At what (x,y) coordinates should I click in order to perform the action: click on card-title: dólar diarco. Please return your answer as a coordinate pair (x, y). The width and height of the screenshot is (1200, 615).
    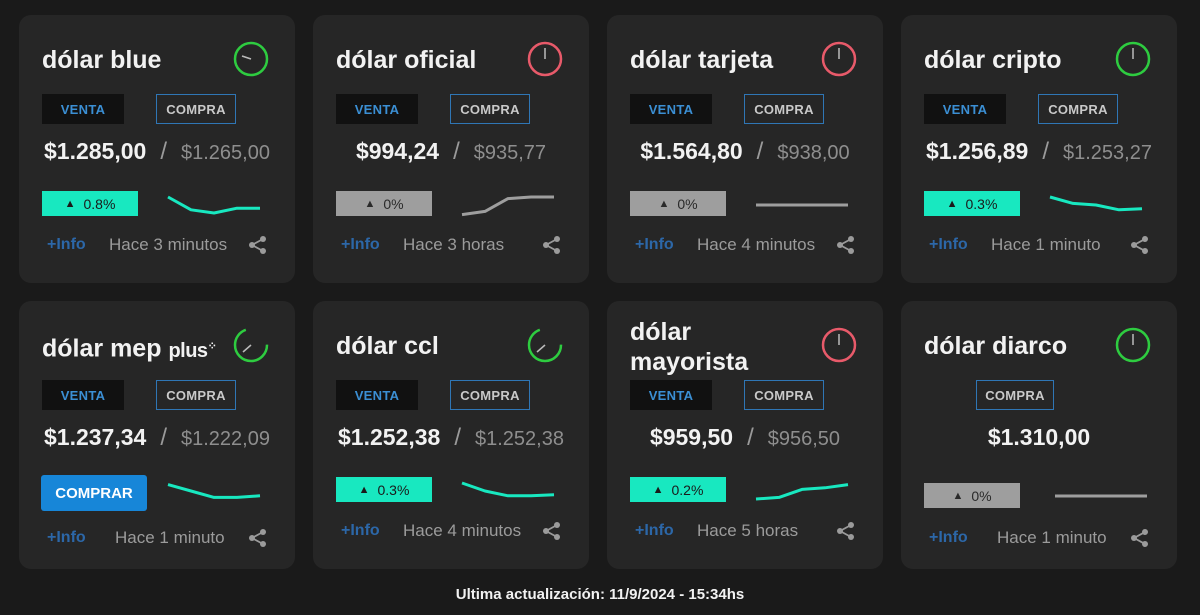
    Looking at the image, I should click on (996, 346).